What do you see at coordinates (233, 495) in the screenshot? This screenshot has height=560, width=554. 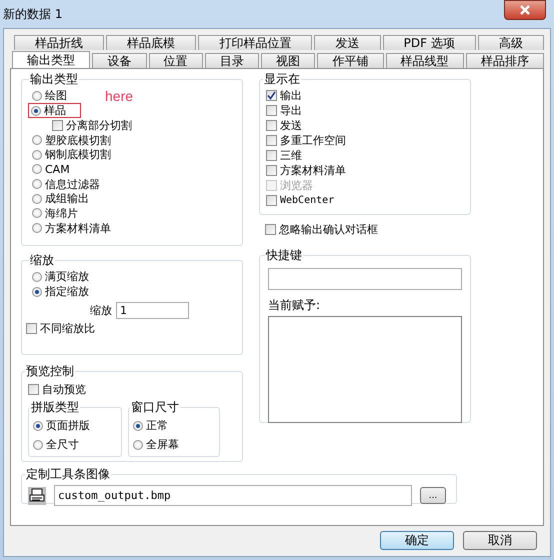 I see `file-field: custom_output.bmp` at bounding box center [233, 495].